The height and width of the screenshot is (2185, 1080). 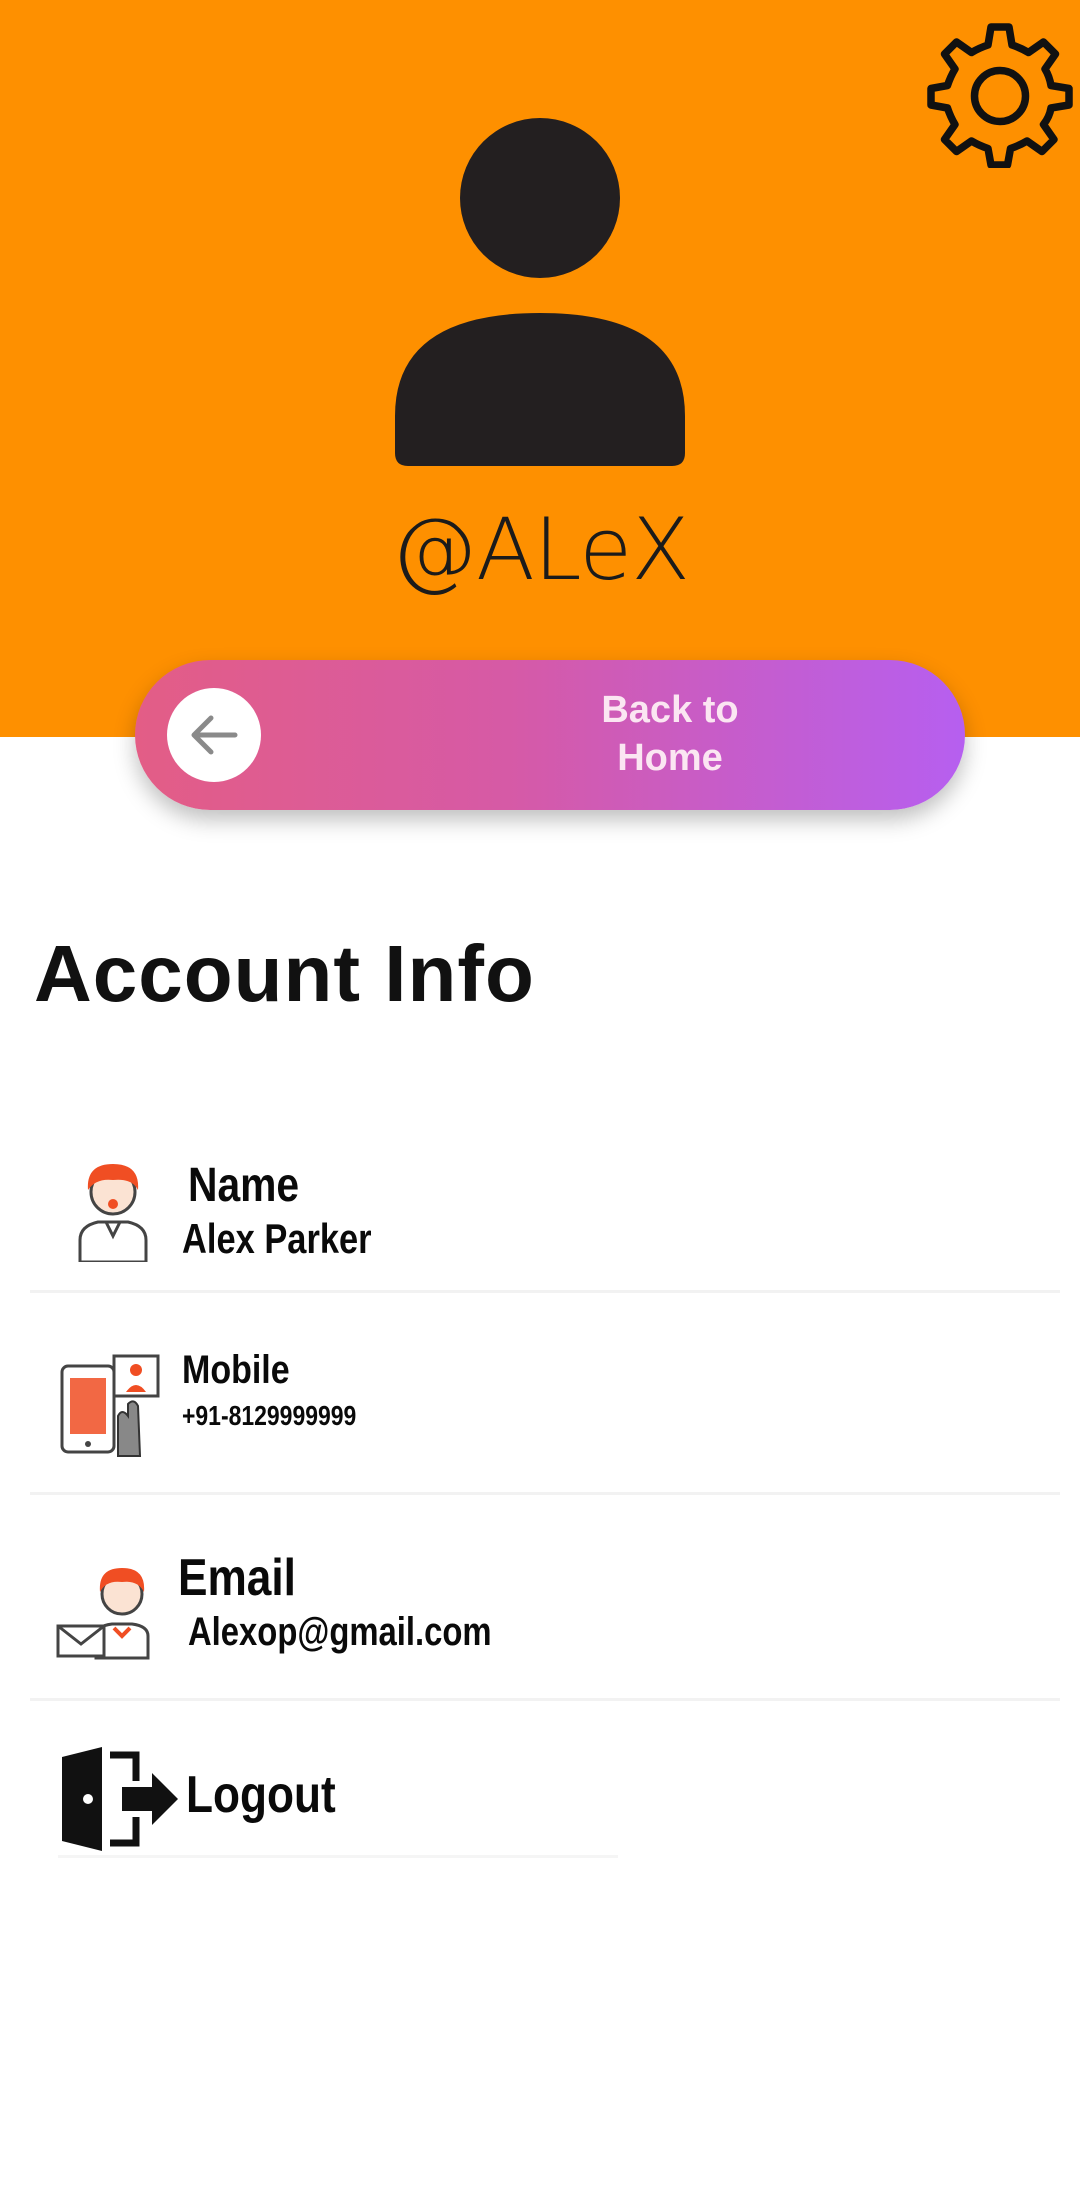 I want to click on user-silhouette-icon, so click(x=540, y=293).